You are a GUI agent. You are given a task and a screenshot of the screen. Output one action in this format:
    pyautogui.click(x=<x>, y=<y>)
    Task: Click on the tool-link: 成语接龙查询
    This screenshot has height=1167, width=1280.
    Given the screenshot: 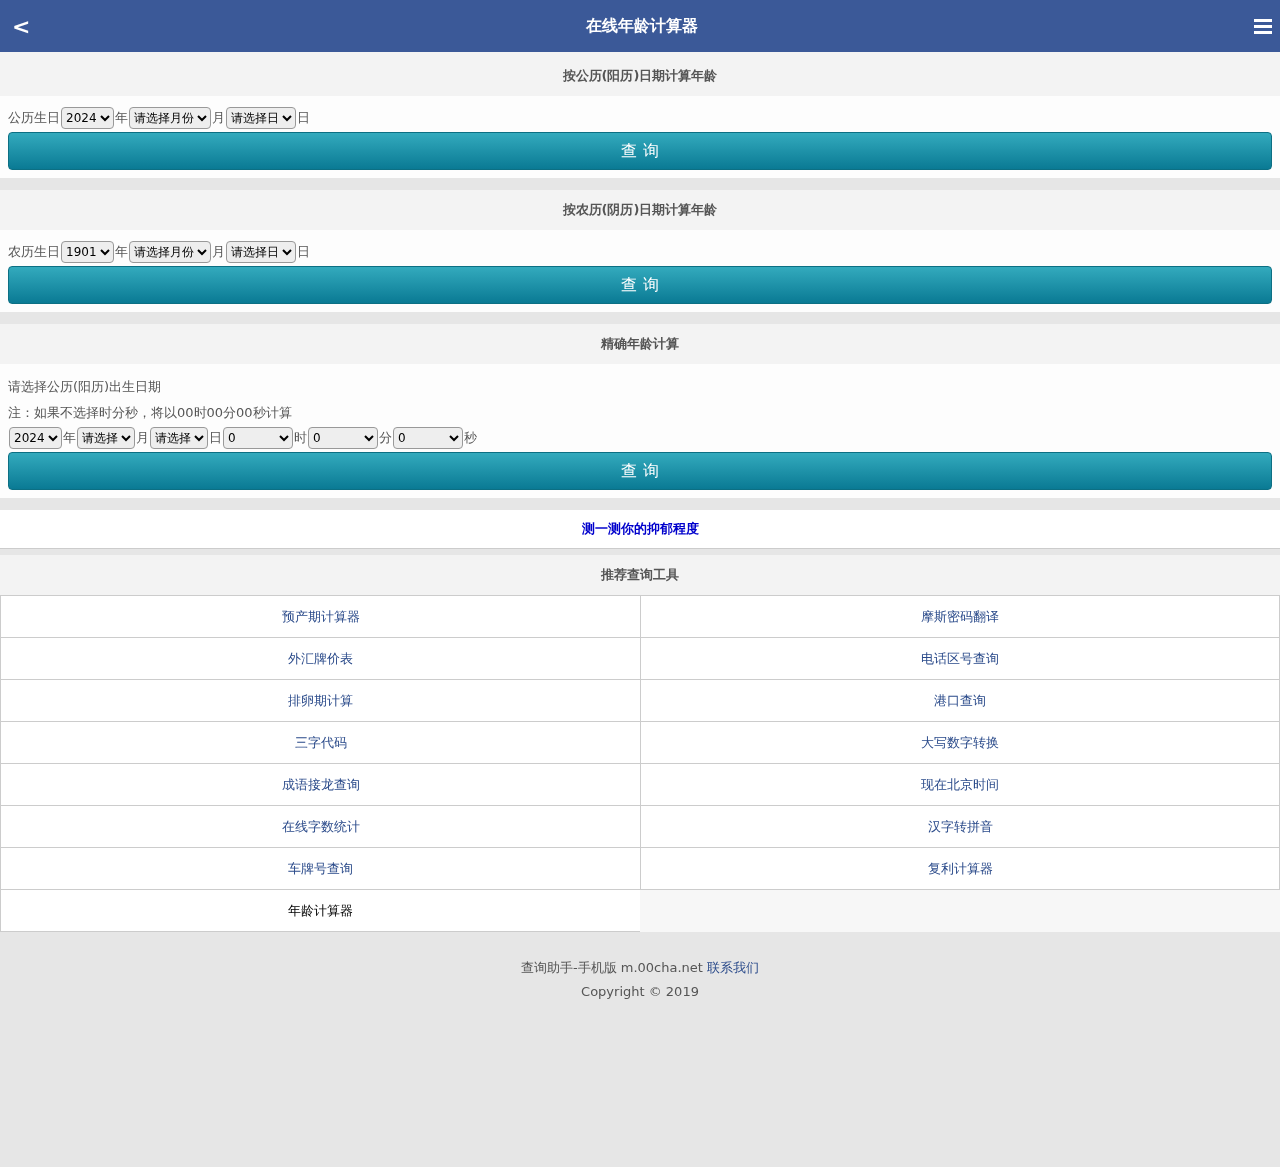 What is the action you would take?
    pyautogui.click(x=320, y=785)
    